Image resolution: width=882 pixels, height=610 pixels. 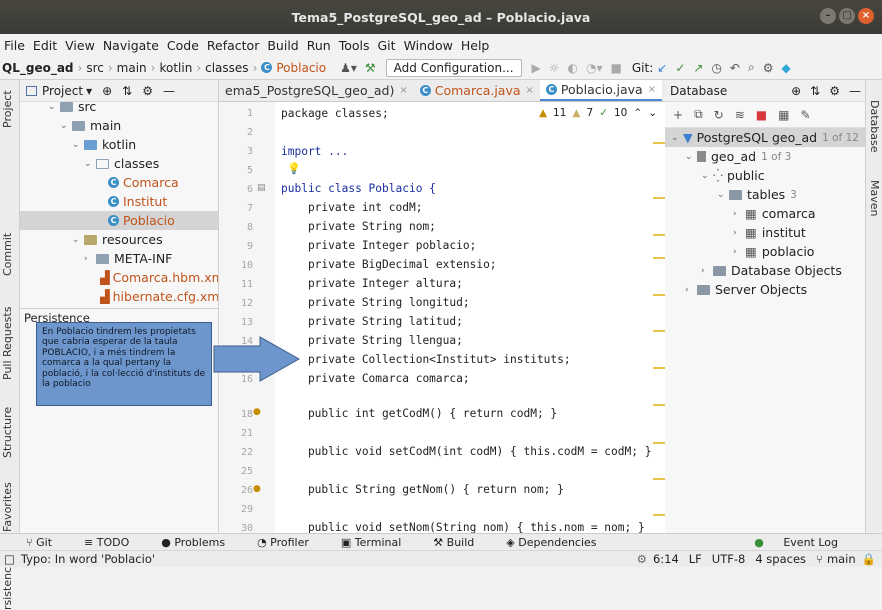 What do you see at coordinates (119, 144) in the screenshot?
I see `tree-item-kotlin: ⌄ kotlin` at bounding box center [119, 144].